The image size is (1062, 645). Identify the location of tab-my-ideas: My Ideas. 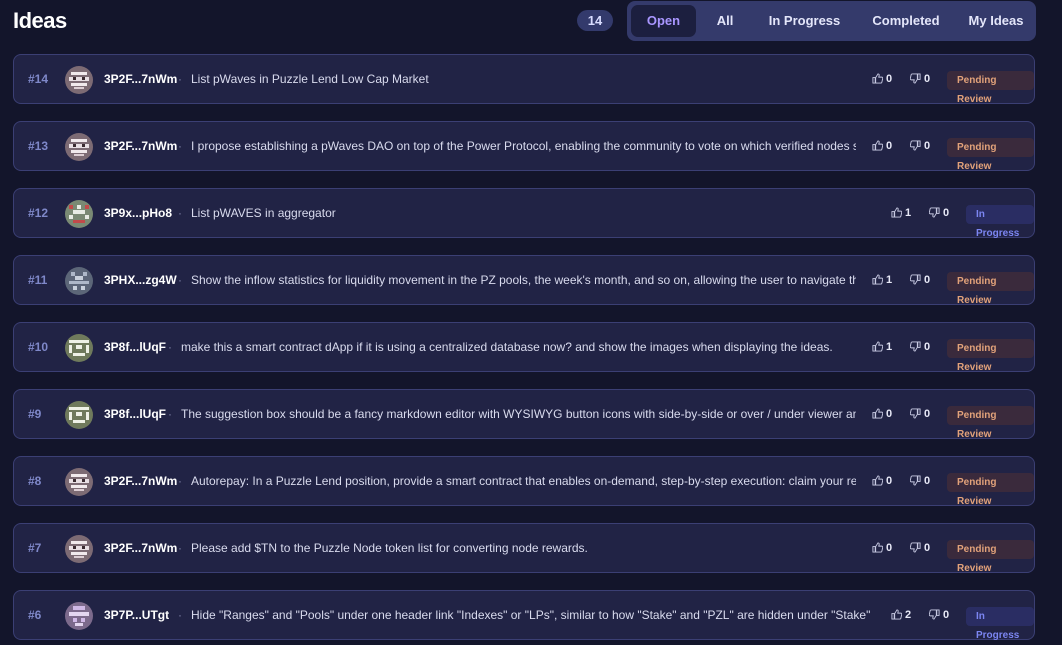
(996, 21).